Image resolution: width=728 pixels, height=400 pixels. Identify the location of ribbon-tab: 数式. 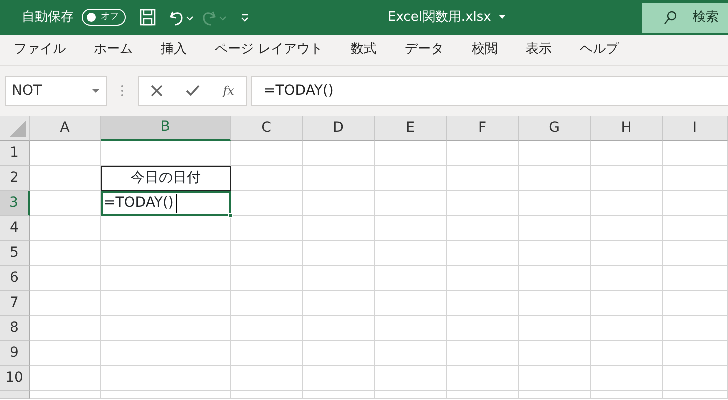
(364, 50).